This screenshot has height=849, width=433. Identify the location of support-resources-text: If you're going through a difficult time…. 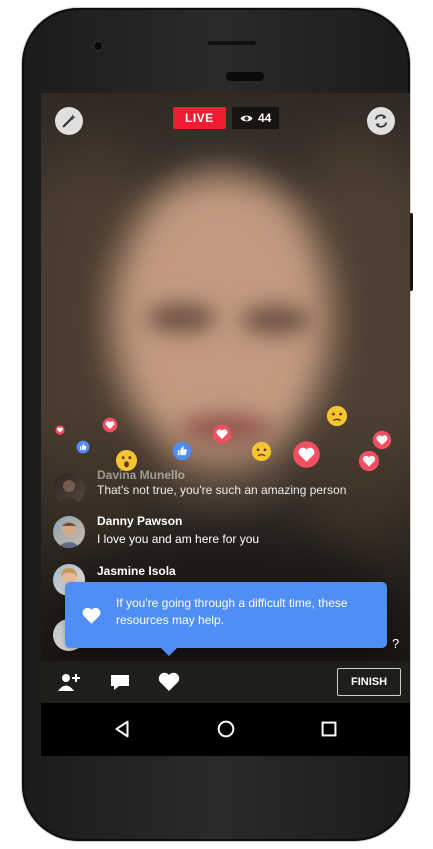
(232, 611).